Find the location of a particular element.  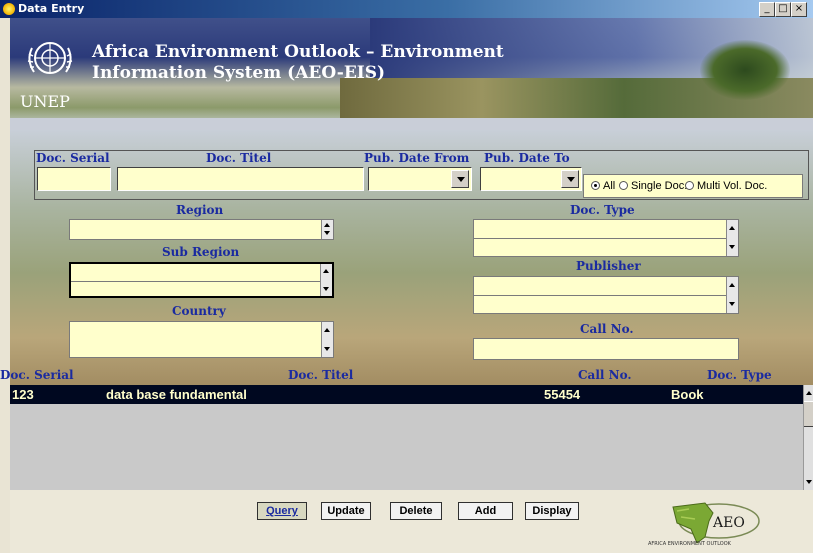

country-up-icon is located at coordinates (327, 330).